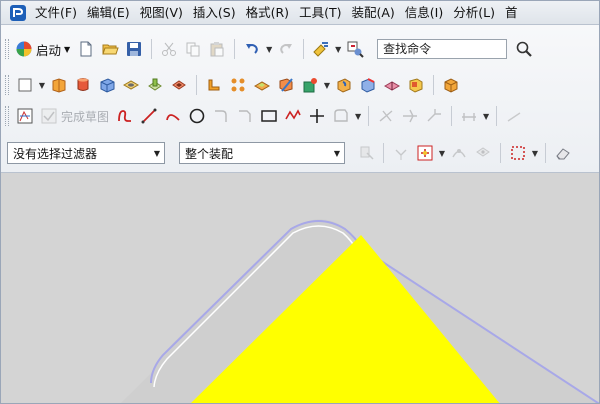  I want to click on curve-dropdown-icon: ▼, so click(358, 116).